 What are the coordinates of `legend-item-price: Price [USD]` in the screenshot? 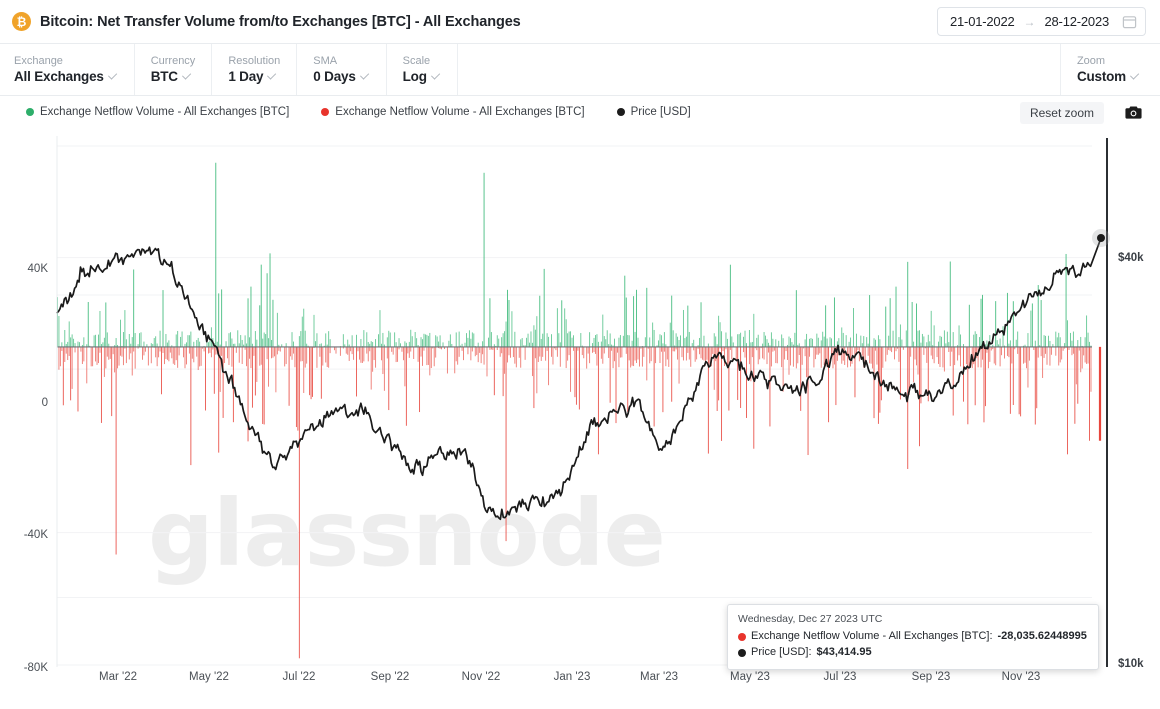 It's located at (653, 112).